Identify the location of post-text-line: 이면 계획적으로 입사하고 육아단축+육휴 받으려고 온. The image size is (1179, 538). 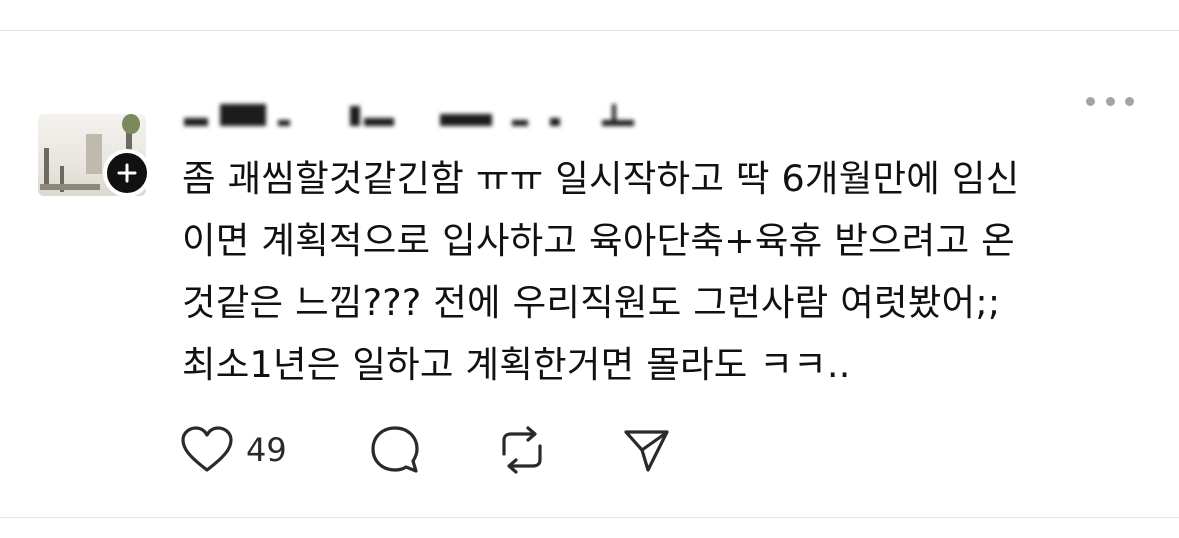
(598, 240).